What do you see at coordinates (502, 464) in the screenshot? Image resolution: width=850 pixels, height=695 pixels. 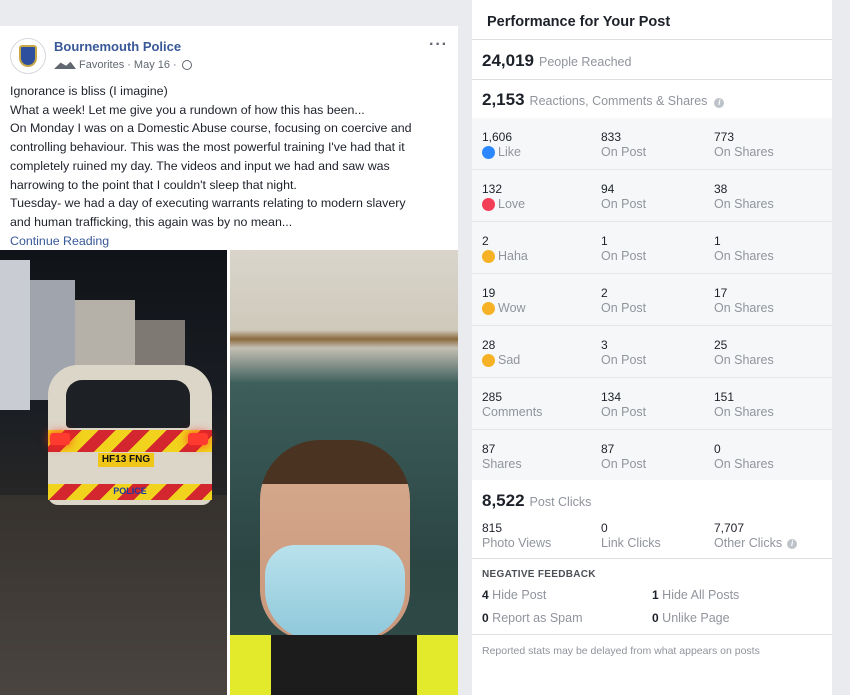 I see `shares-label: Shares` at bounding box center [502, 464].